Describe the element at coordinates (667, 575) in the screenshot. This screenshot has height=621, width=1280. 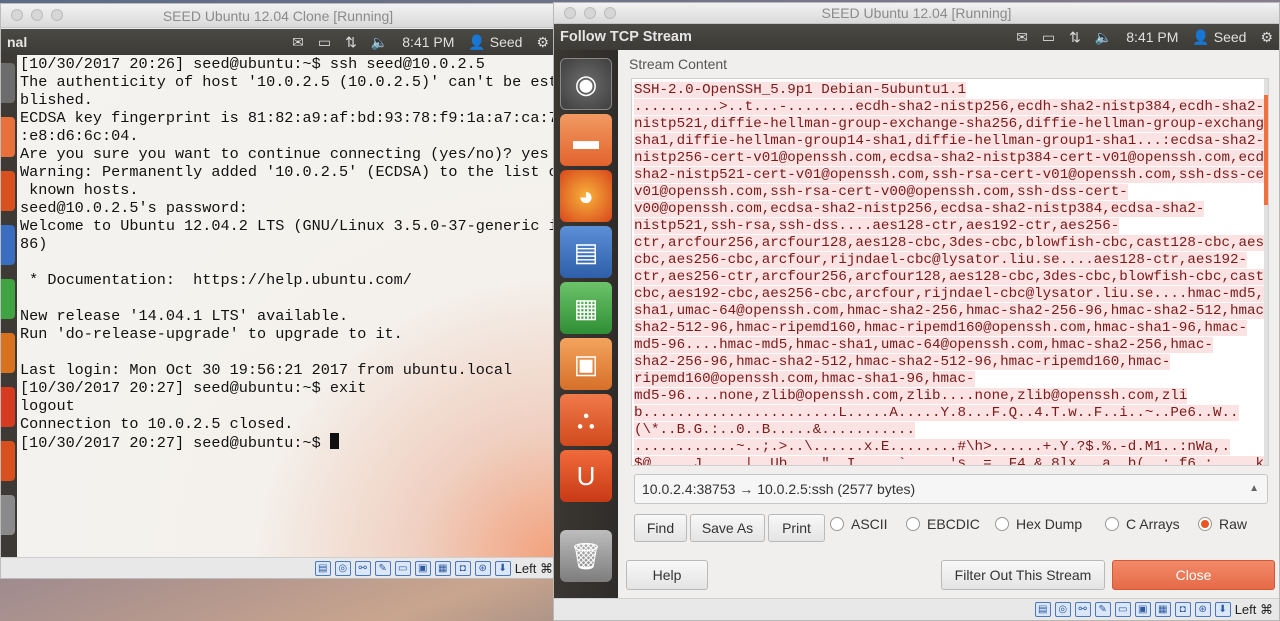
I see `help-button: Help` at that location.